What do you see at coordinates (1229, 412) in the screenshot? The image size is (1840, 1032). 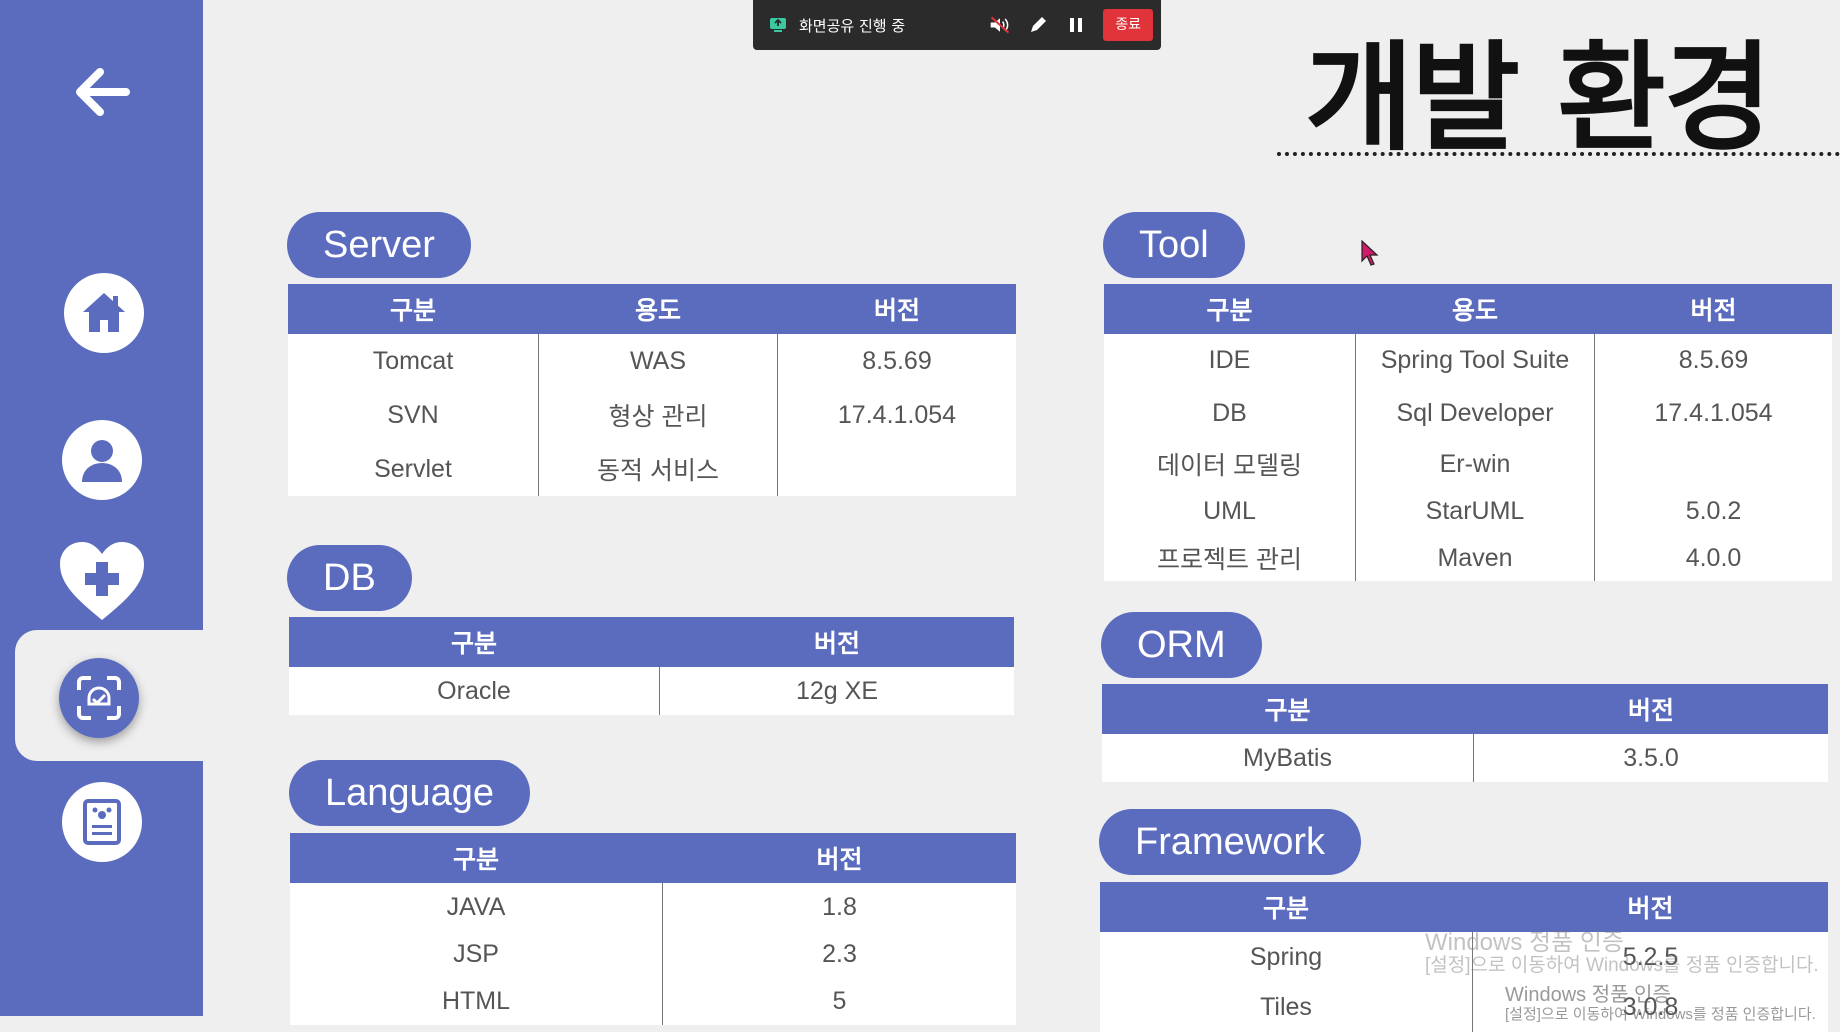 I see `table-cell: DB` at bounding box center [1229, 412].